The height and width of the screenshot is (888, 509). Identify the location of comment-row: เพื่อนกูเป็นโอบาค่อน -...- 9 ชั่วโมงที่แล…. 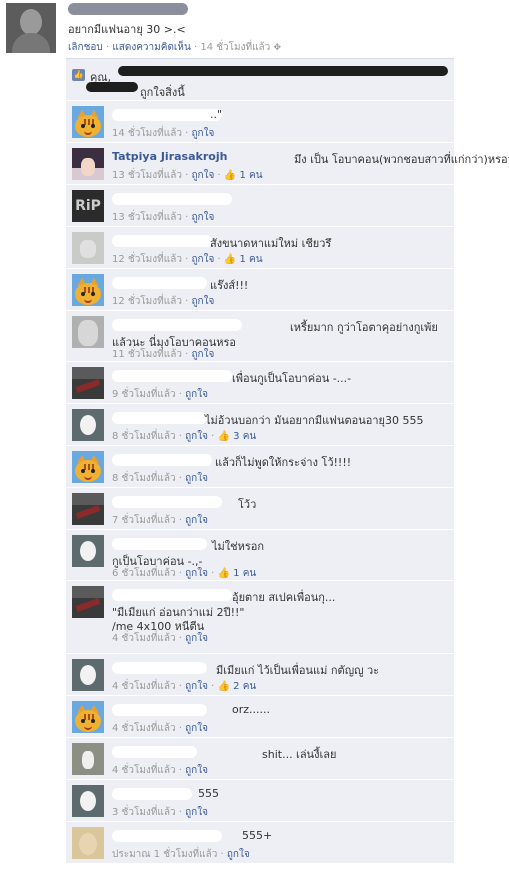
(260, 383).